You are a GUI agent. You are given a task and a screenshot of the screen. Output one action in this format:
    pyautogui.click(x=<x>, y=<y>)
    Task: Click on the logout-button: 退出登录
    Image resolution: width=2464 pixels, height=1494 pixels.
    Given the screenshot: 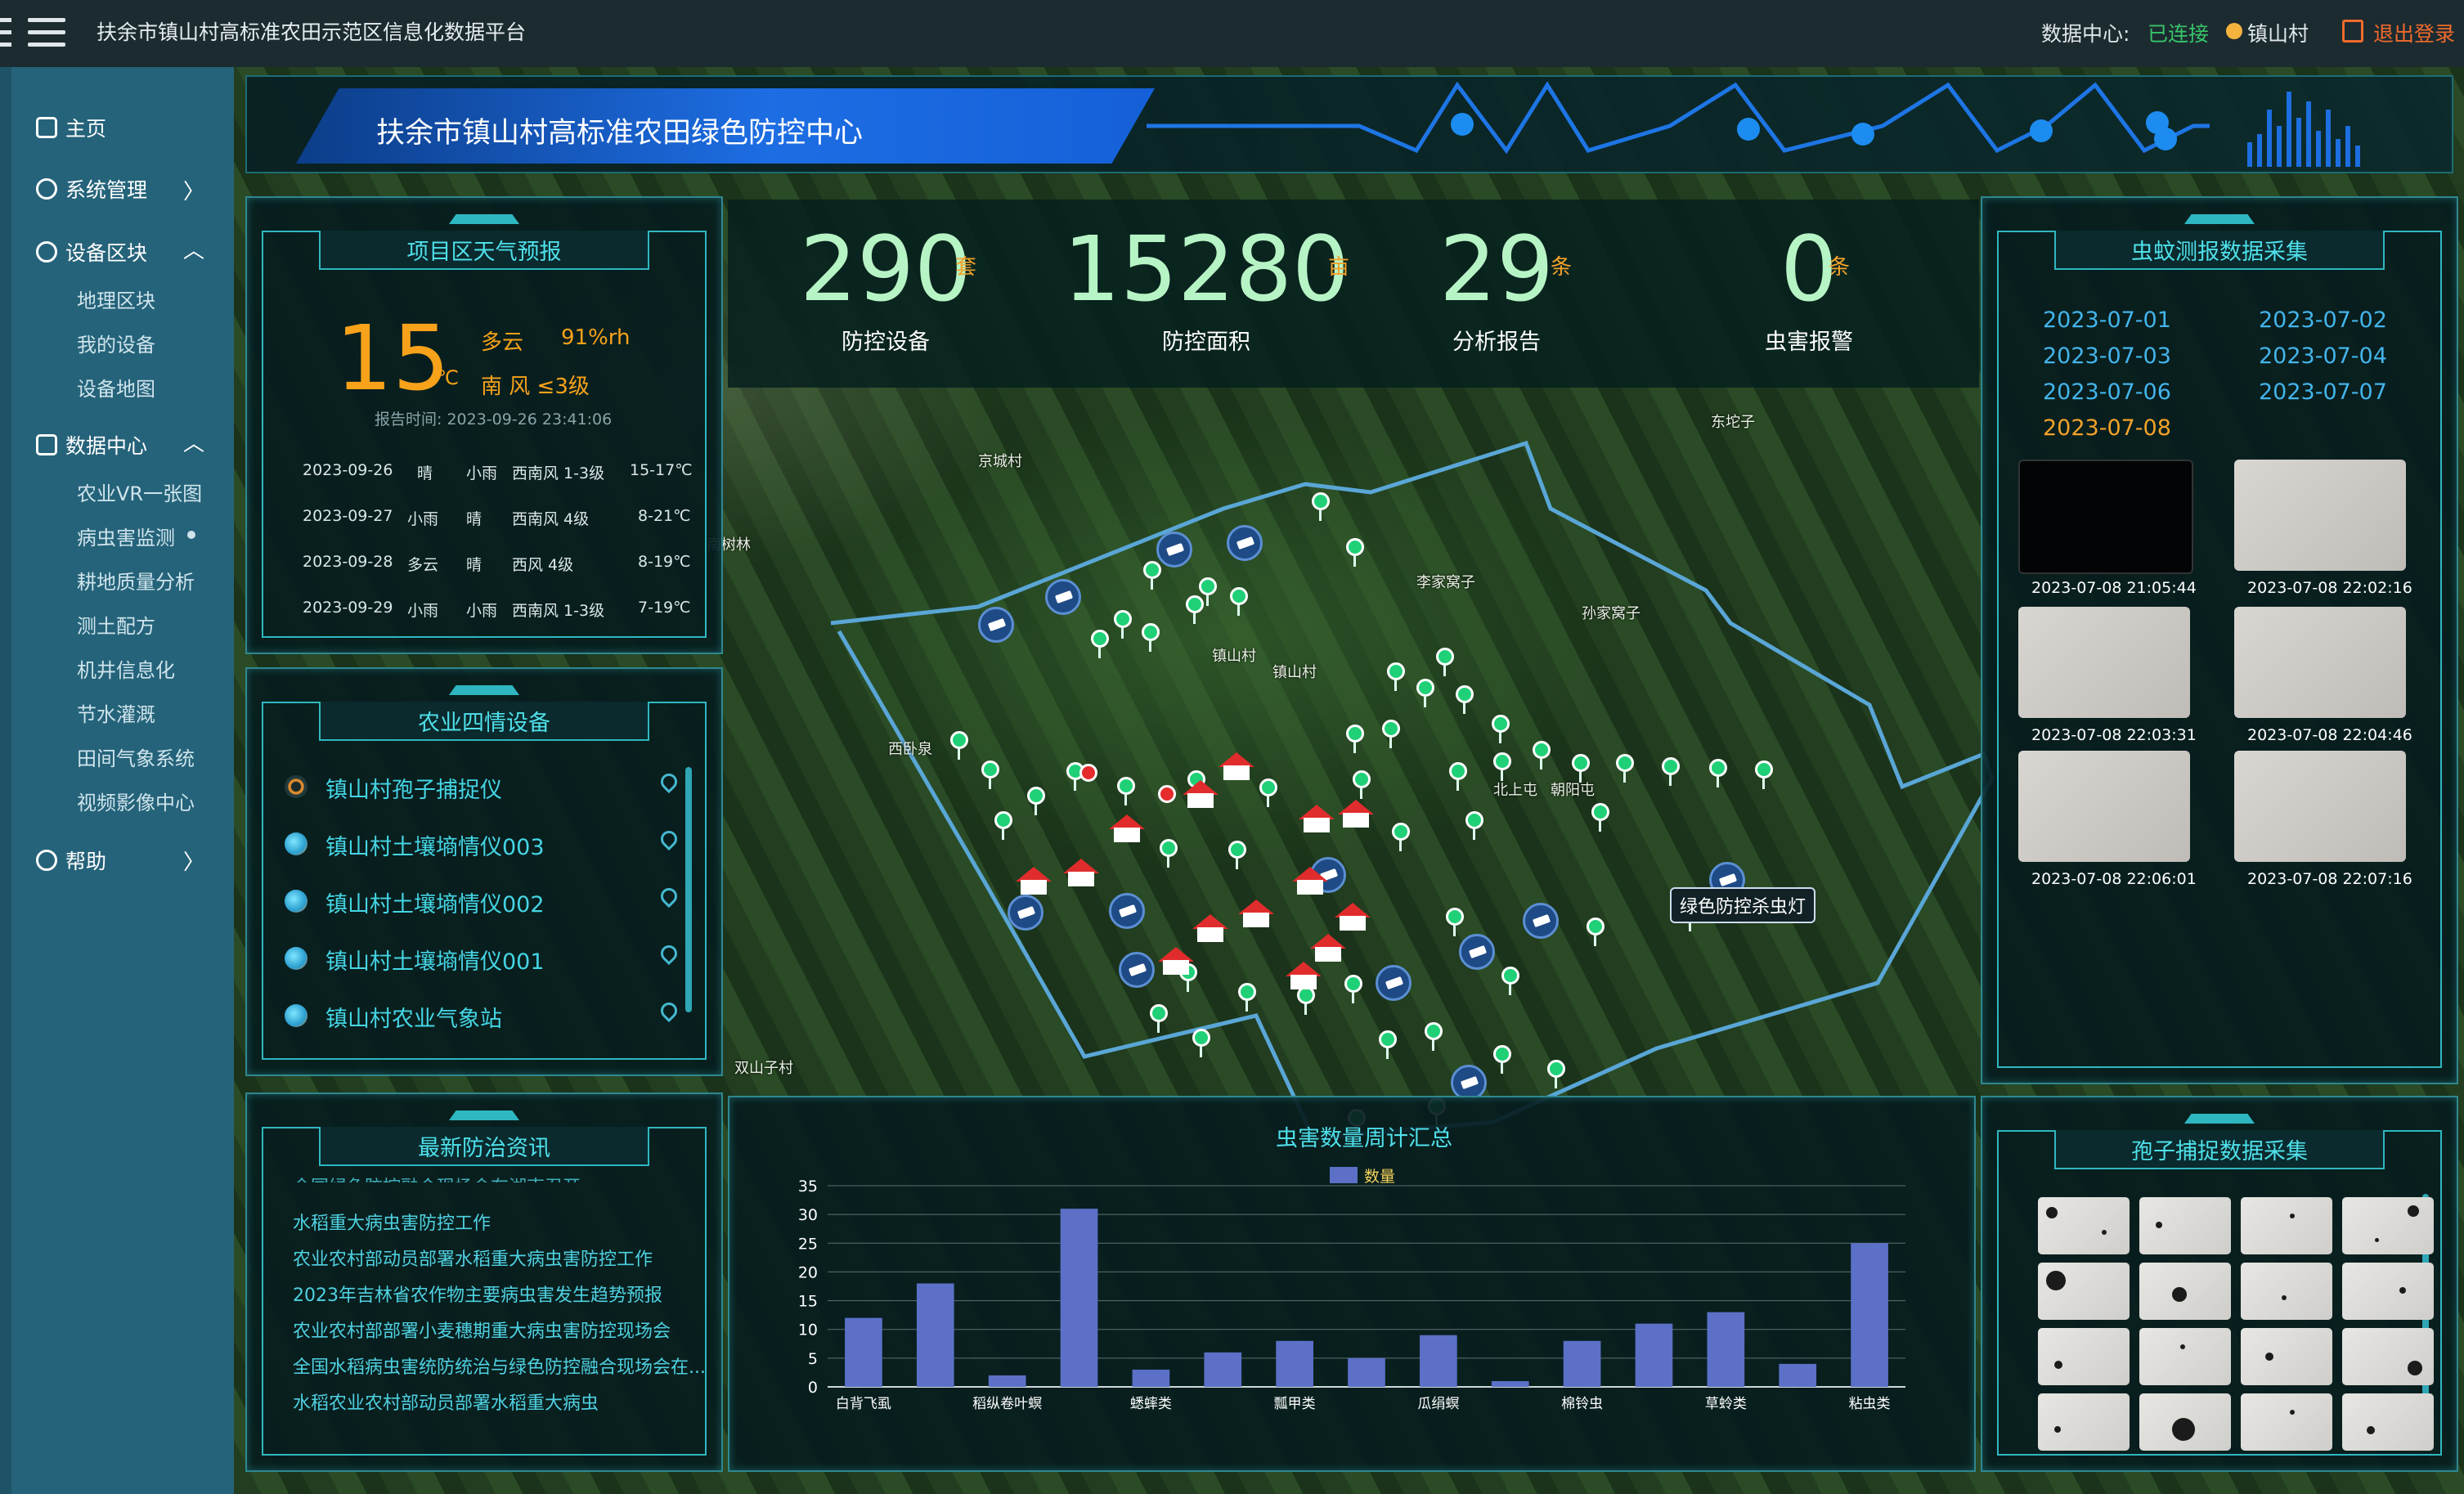 What is the action you would take?
    pyautogui.click(x=2414, y=33)
    